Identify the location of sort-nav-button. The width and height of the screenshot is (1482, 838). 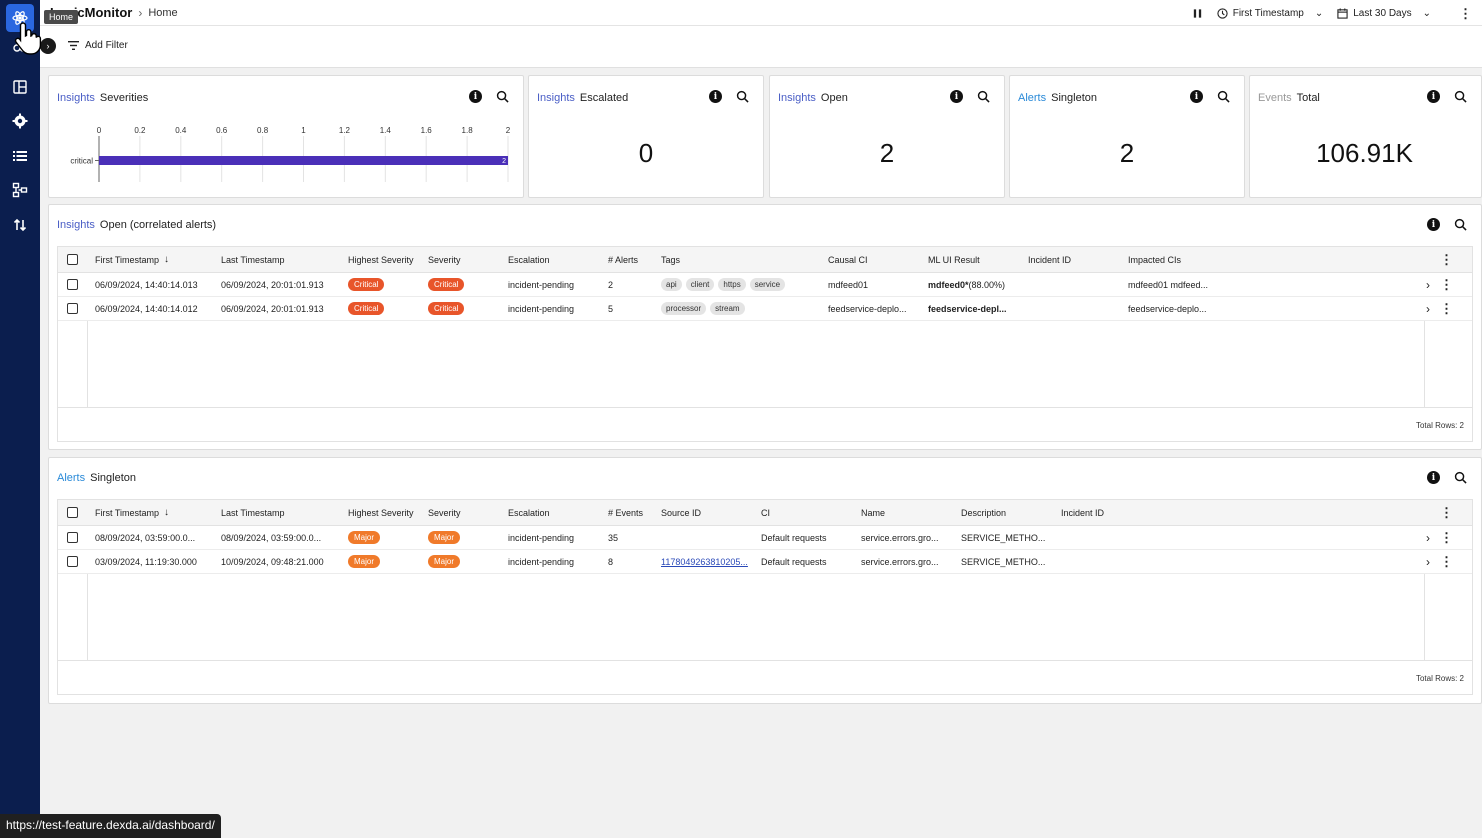
(20, 225).